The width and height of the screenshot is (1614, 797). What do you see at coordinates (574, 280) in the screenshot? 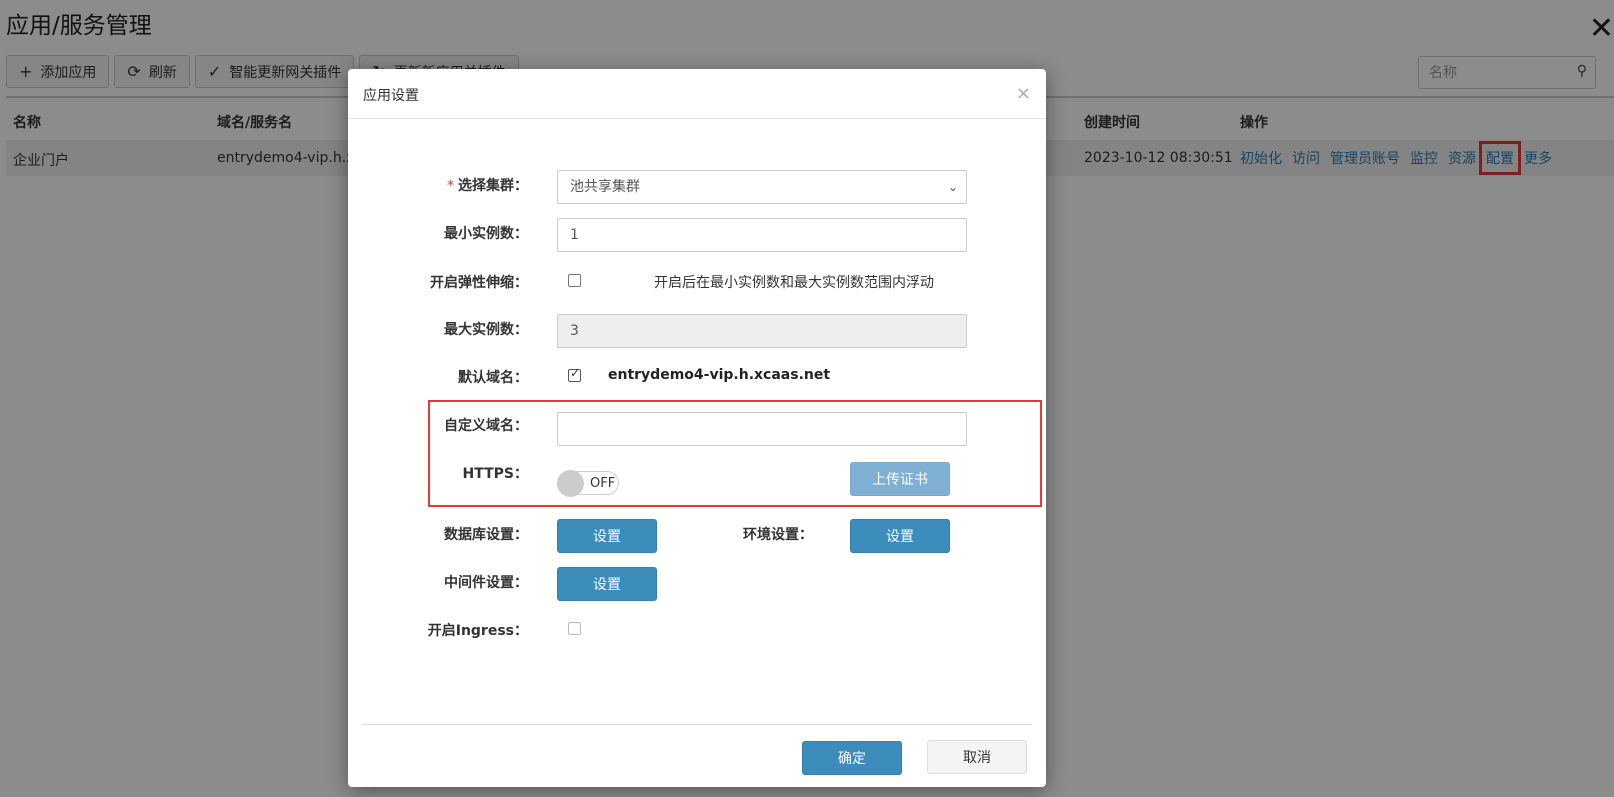
I see `autoscale-checkbox` at bounding box center [574, 280].